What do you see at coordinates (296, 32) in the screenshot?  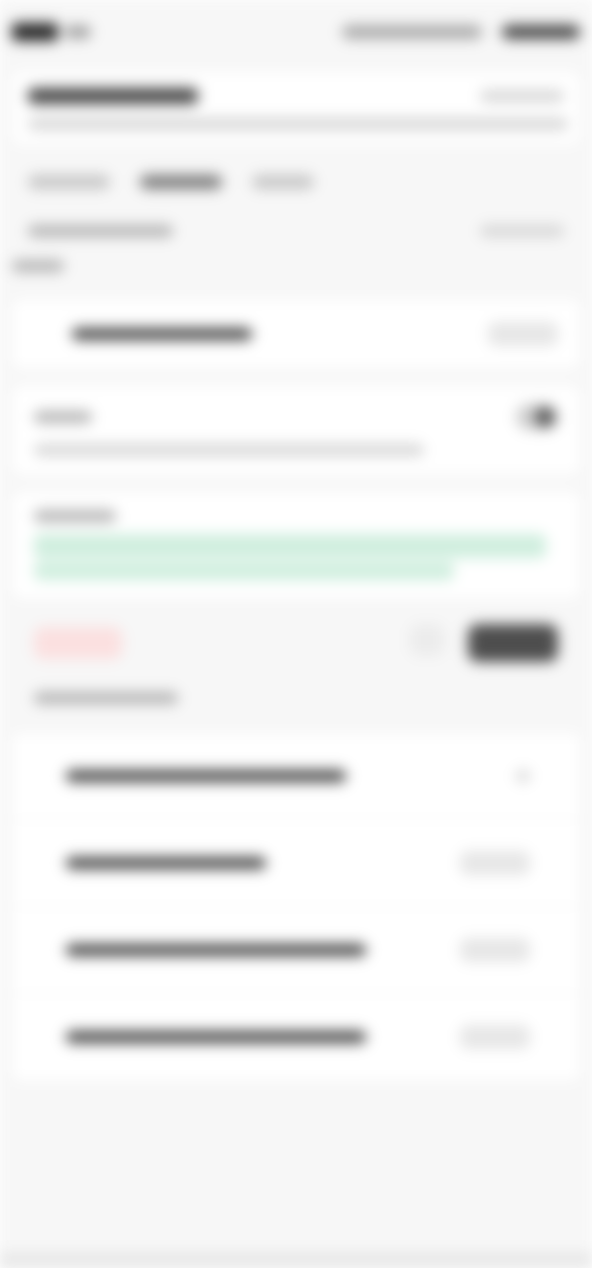 I see `top-bar` at bounding box center [296, 32].